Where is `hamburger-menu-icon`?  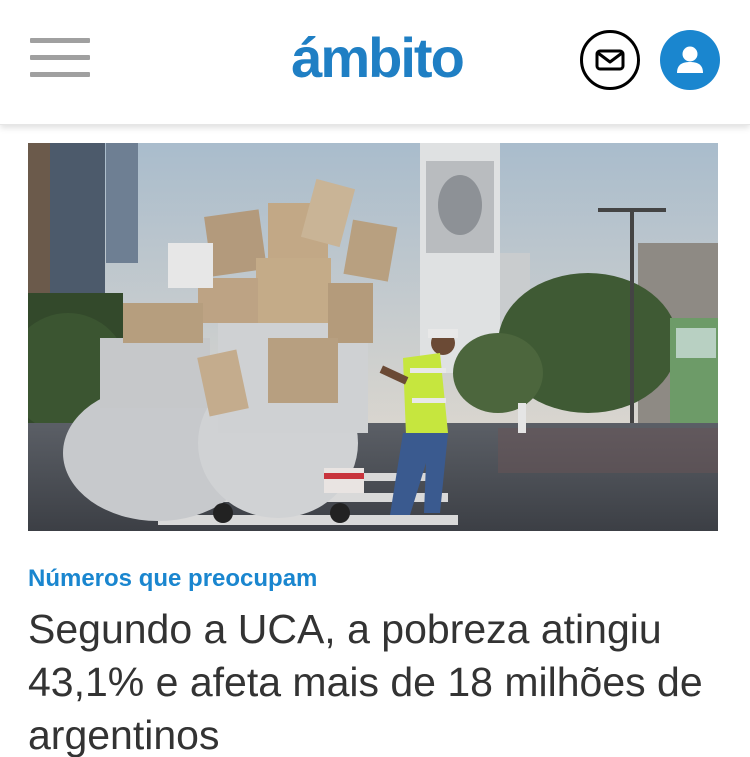
hamburger-menu-icon is located at coordinates (60, 58).